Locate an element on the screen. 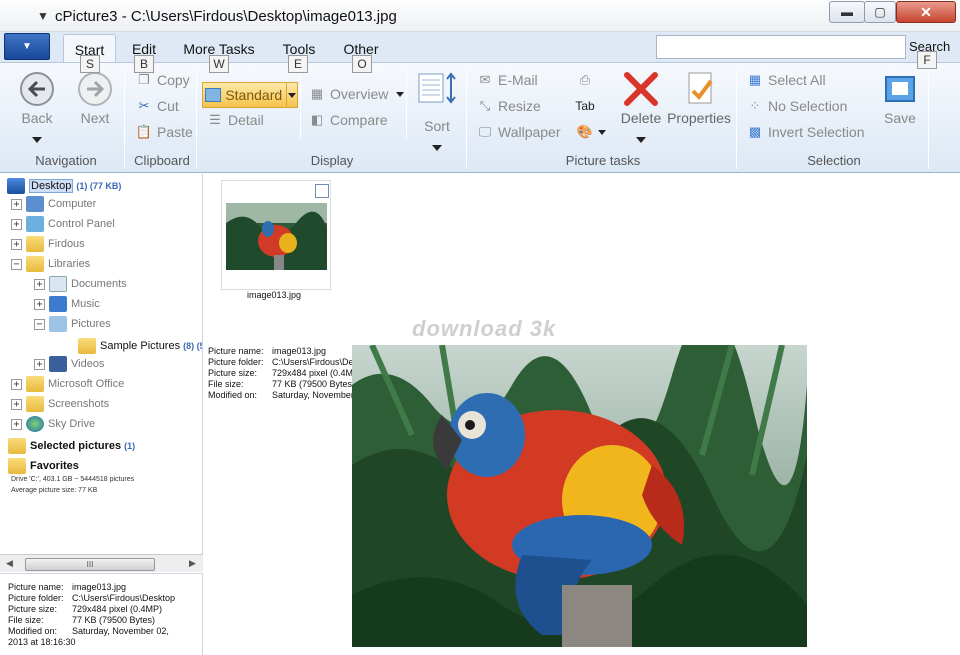  tree-item-microsoft-office: + Microsoft Office is located at coordinates (67, 384).